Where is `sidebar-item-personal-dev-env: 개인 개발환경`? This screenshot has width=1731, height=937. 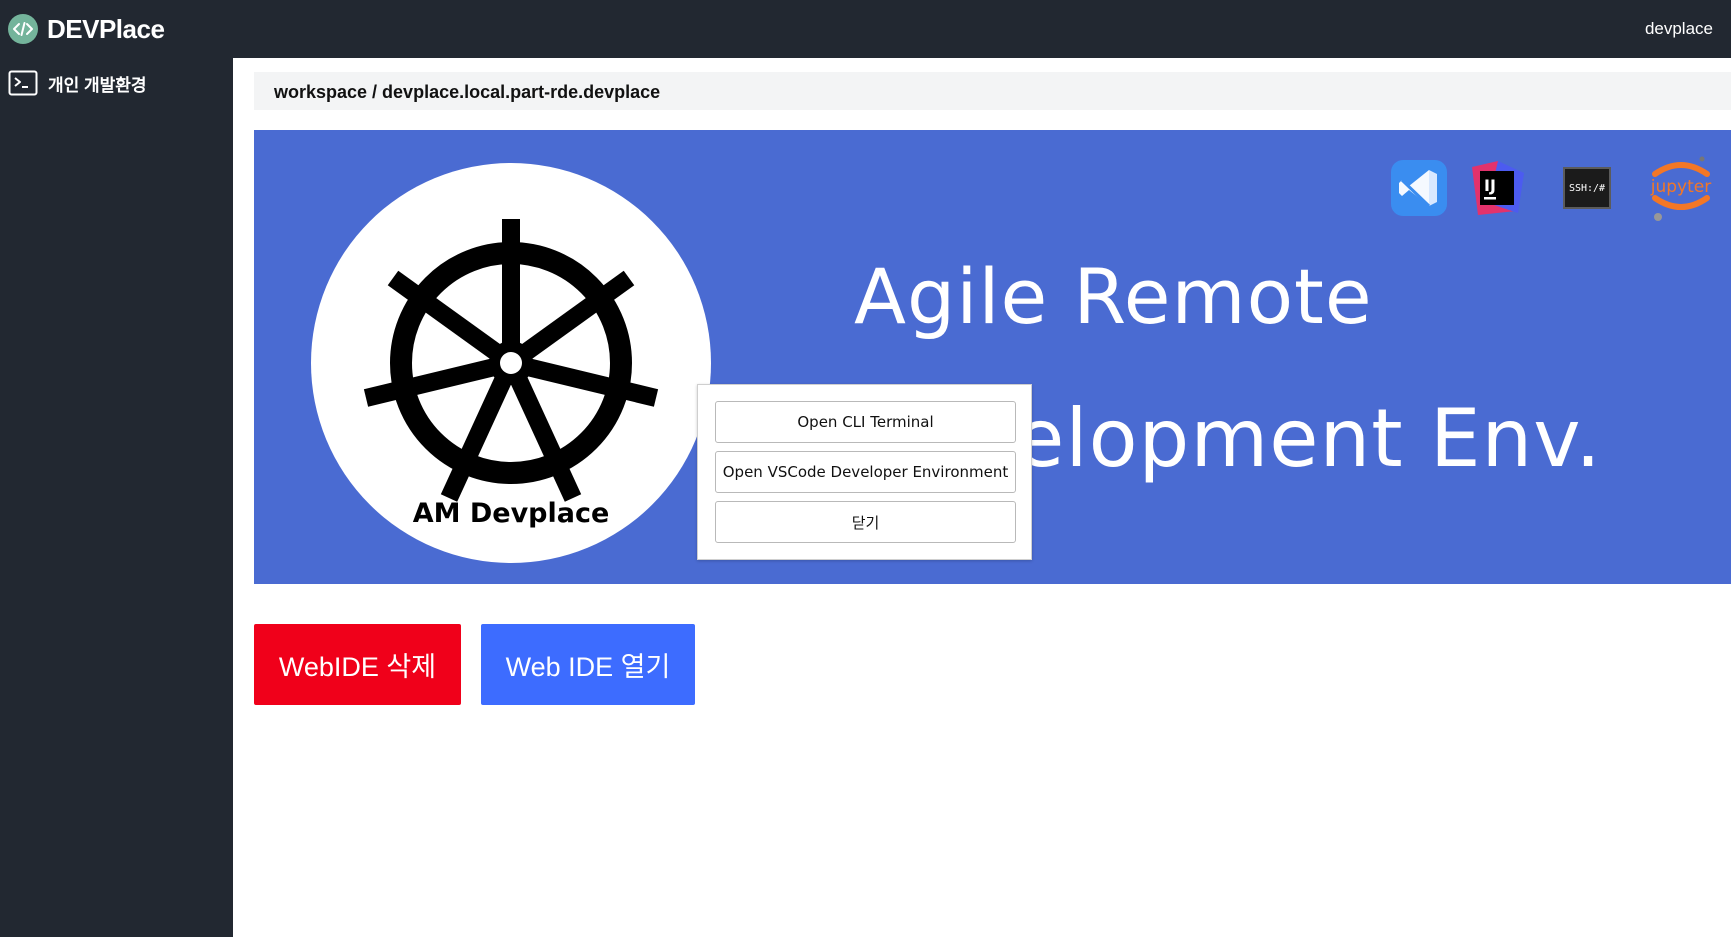 sidebar-item-personal-dev-env: 개인 개발환경 is located at coordinates (117, 83).